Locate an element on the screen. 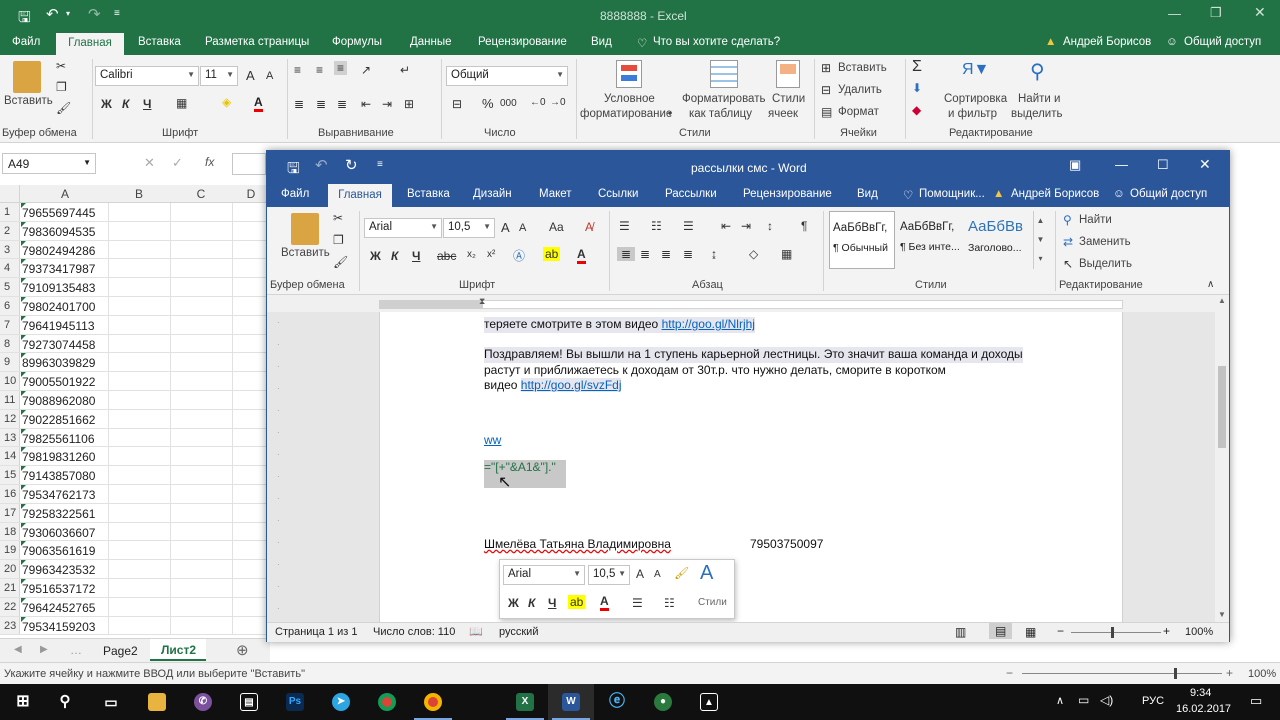 This screenshot has height=720, width=1280. cell-value: 79088962080 is located at coordinates (58, 401).